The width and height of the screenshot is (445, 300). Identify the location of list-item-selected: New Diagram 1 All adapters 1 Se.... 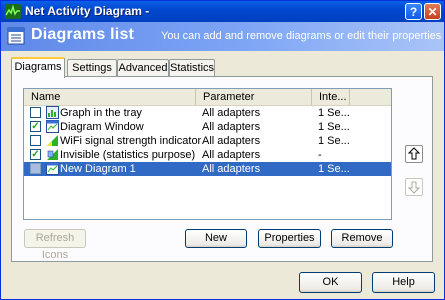
(207, 169).